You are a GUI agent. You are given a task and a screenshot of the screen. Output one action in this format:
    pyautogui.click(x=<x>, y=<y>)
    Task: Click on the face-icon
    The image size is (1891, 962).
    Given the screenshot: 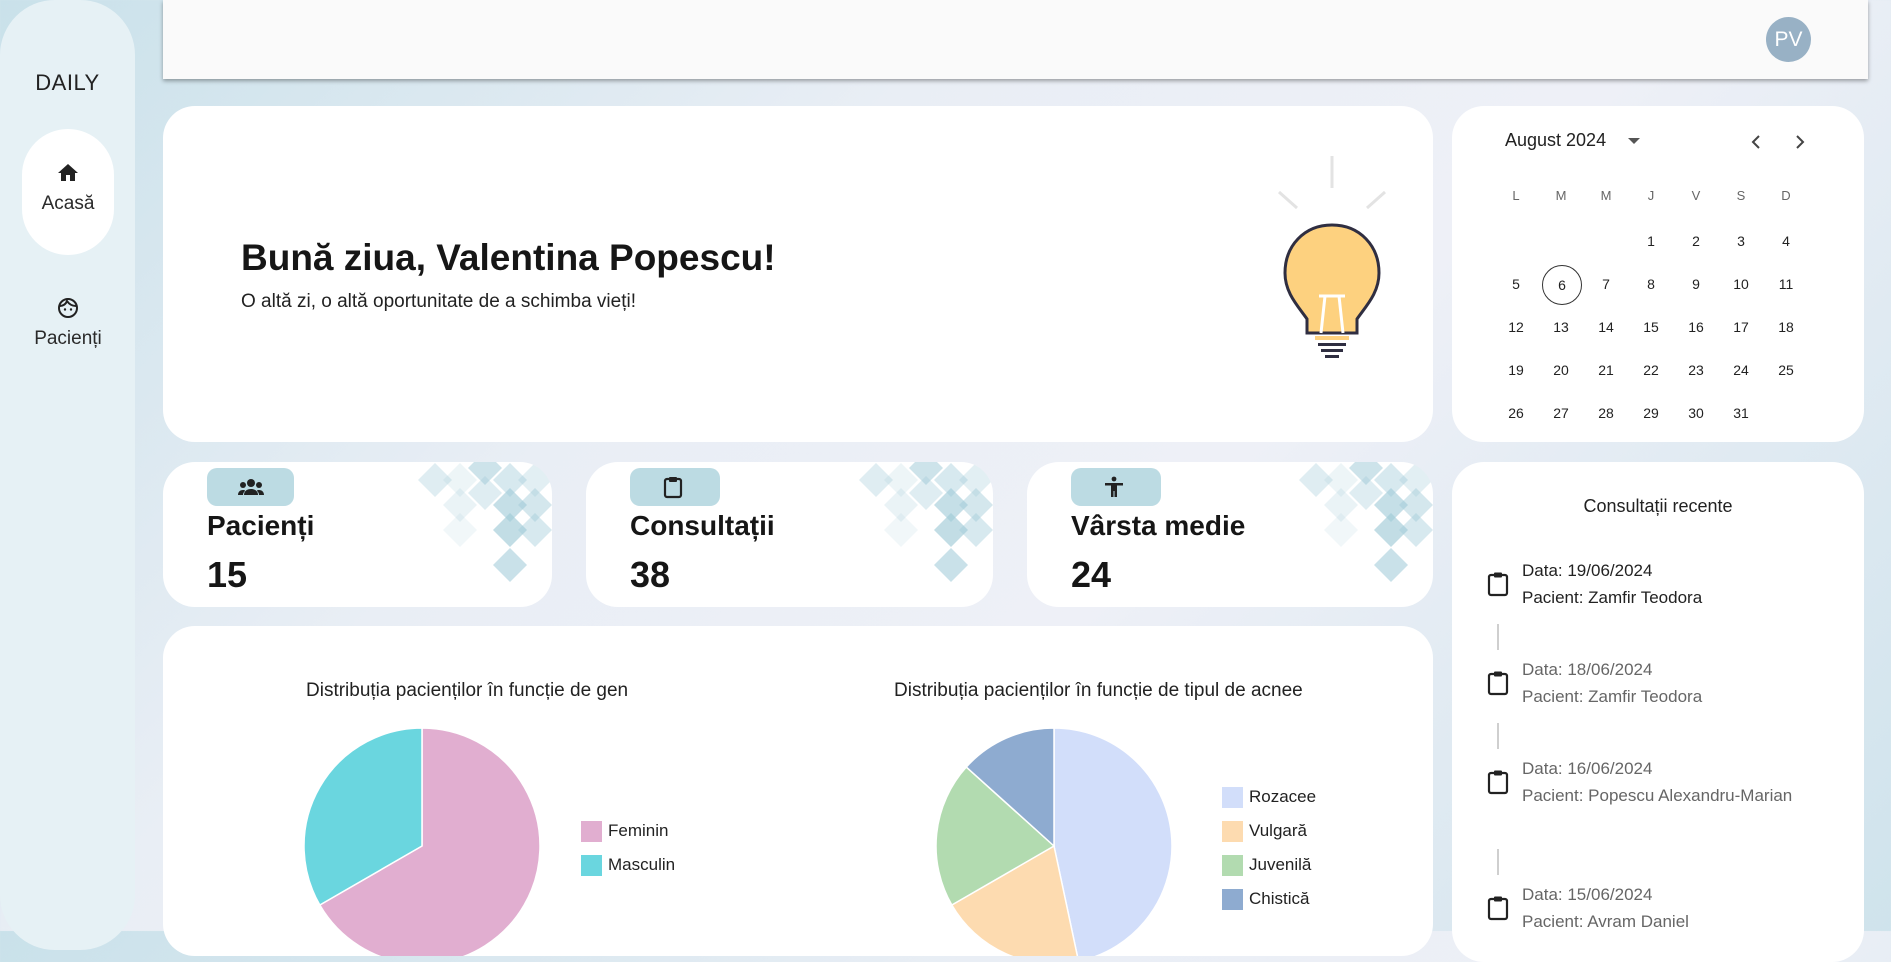 What is the action you would take?
    pyautogui.click(x=68, y=308)
    